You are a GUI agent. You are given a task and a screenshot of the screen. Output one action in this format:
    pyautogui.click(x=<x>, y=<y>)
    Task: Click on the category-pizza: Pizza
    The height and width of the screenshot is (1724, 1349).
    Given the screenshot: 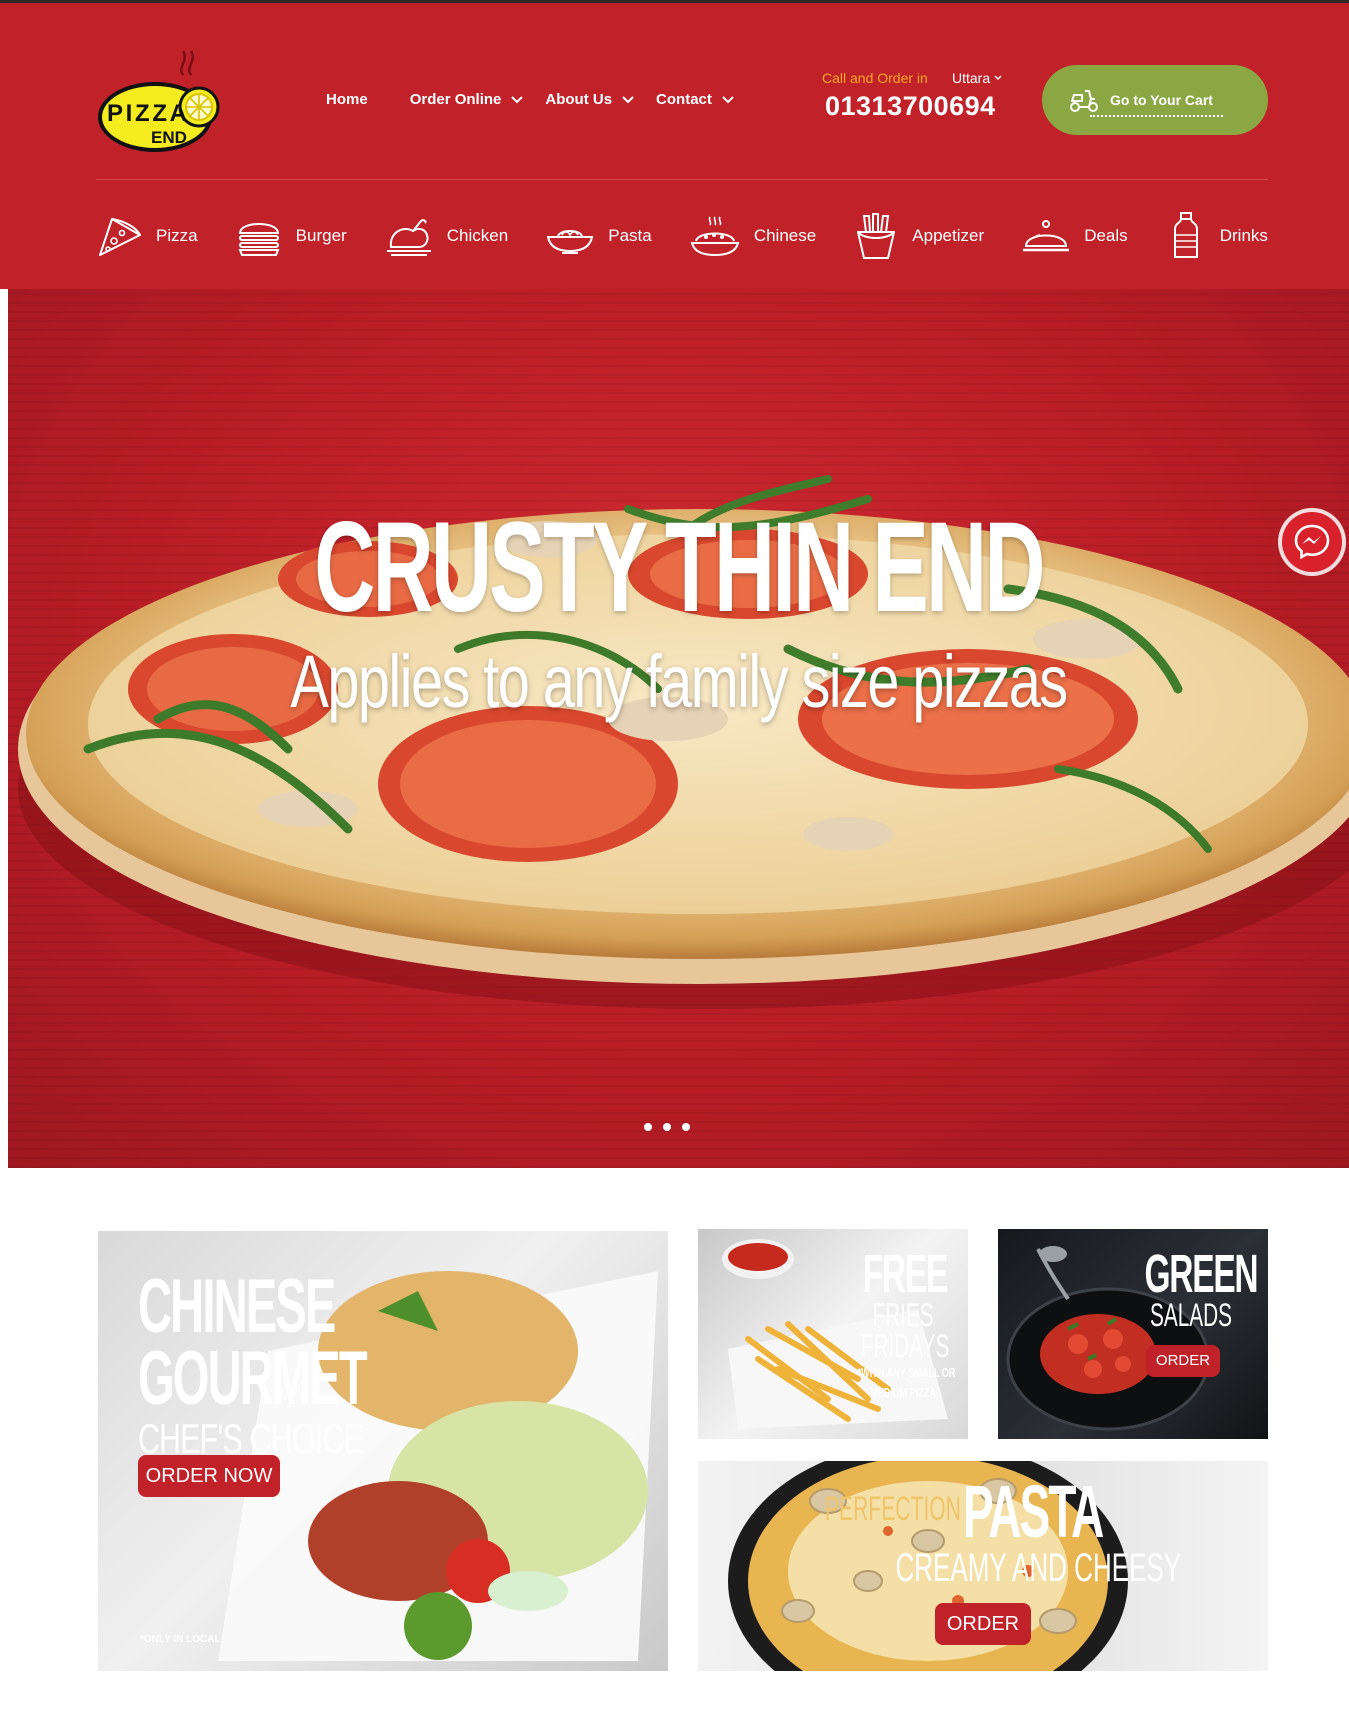 What is the action you would take?
    pyautogui.click(x=147, y=236)
    